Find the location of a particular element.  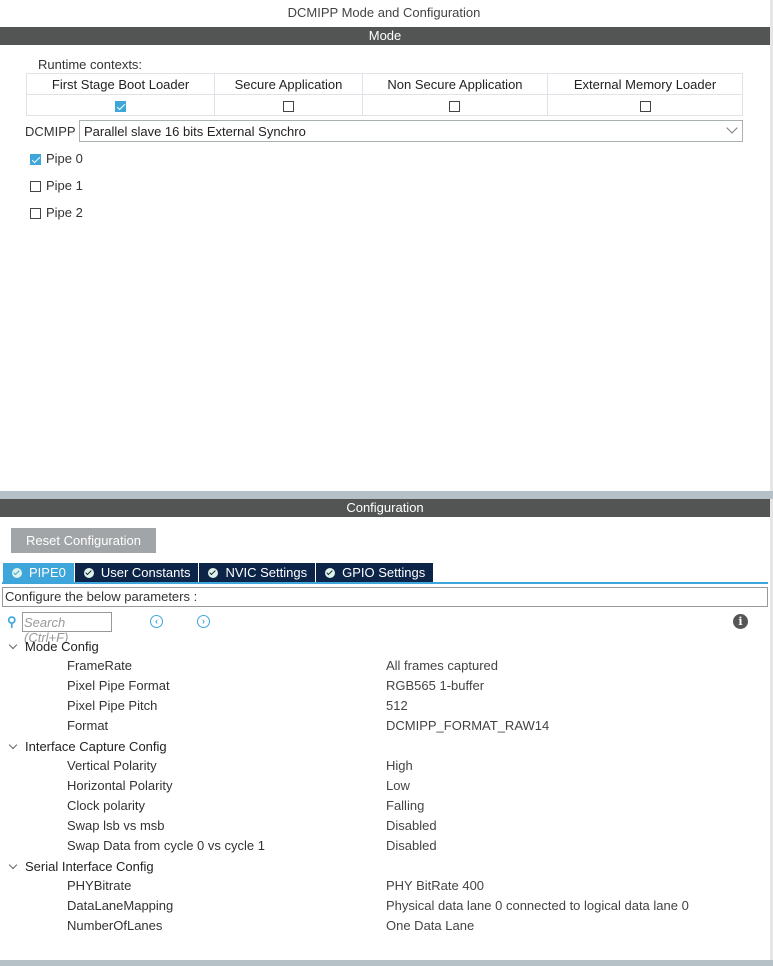

dcmipp-mode-select: Parallel slave 16 bits External Synchro is located at coordinates (411, 131).